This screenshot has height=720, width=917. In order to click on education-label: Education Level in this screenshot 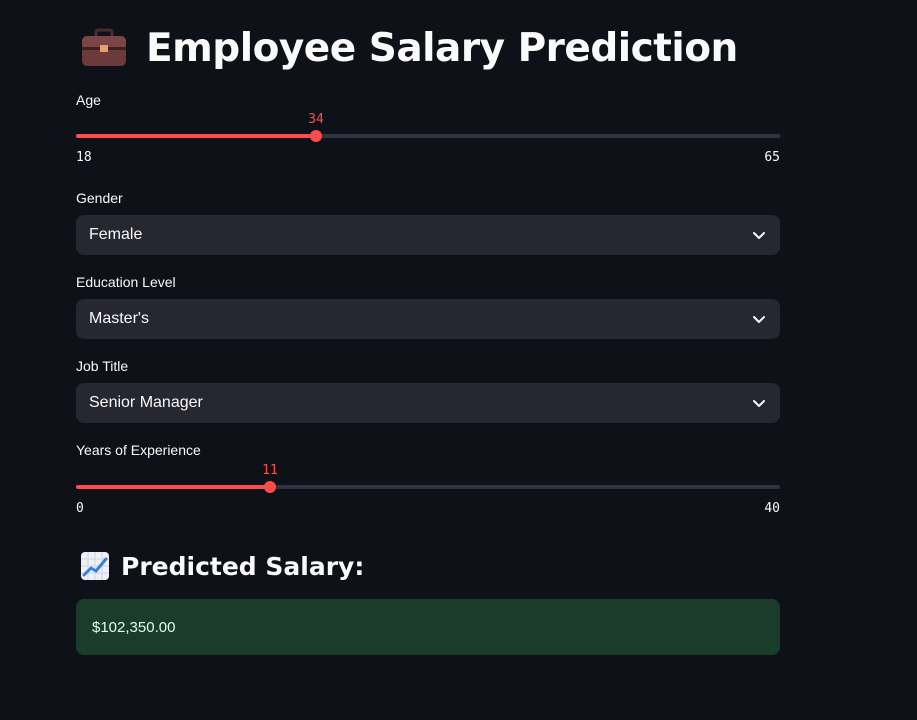, I will do `click(126, 282)`.